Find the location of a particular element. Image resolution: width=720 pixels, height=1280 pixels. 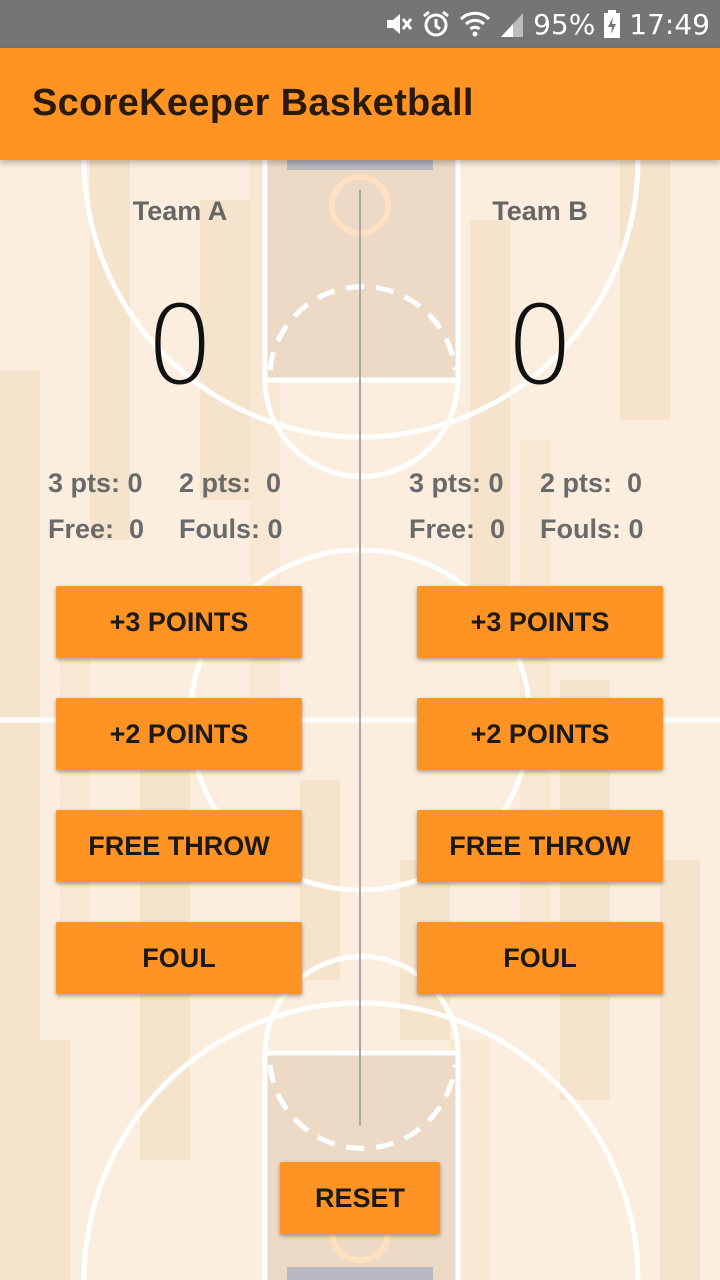

status-icons: 95% 17:49 is located at coordinates (546, 24).